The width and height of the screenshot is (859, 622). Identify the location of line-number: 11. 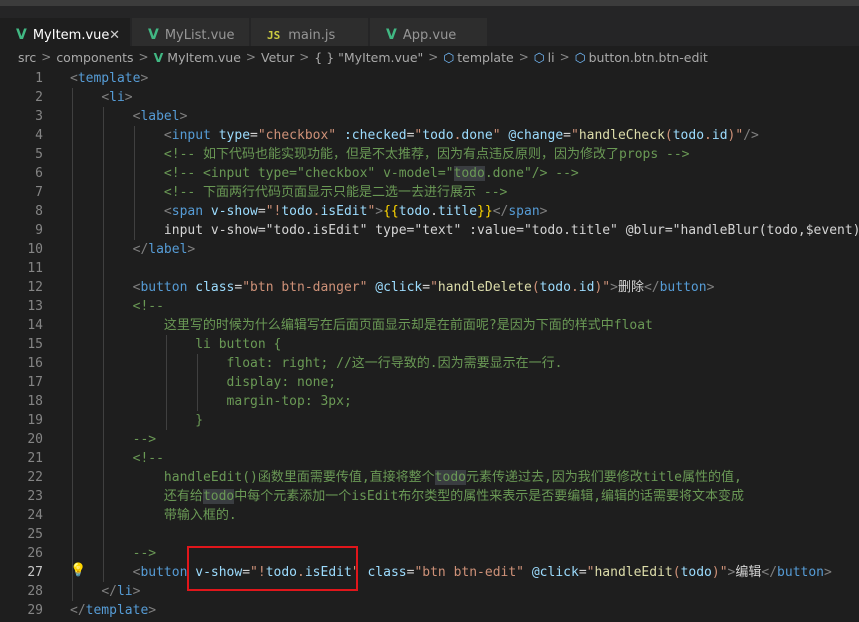
(35, 268).